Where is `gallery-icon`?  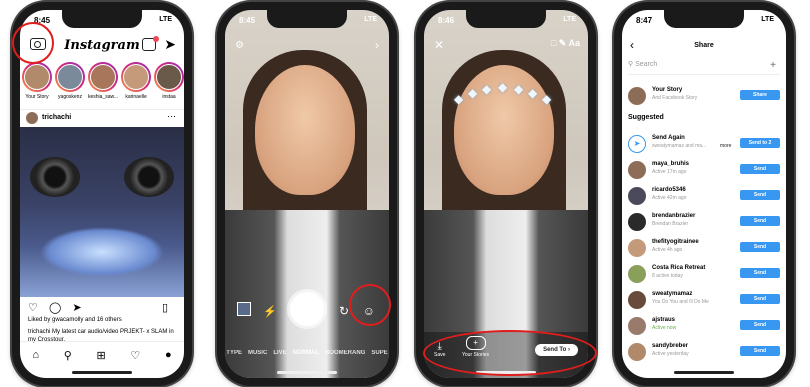
gallery-icon is located at coordinates (244, 309).